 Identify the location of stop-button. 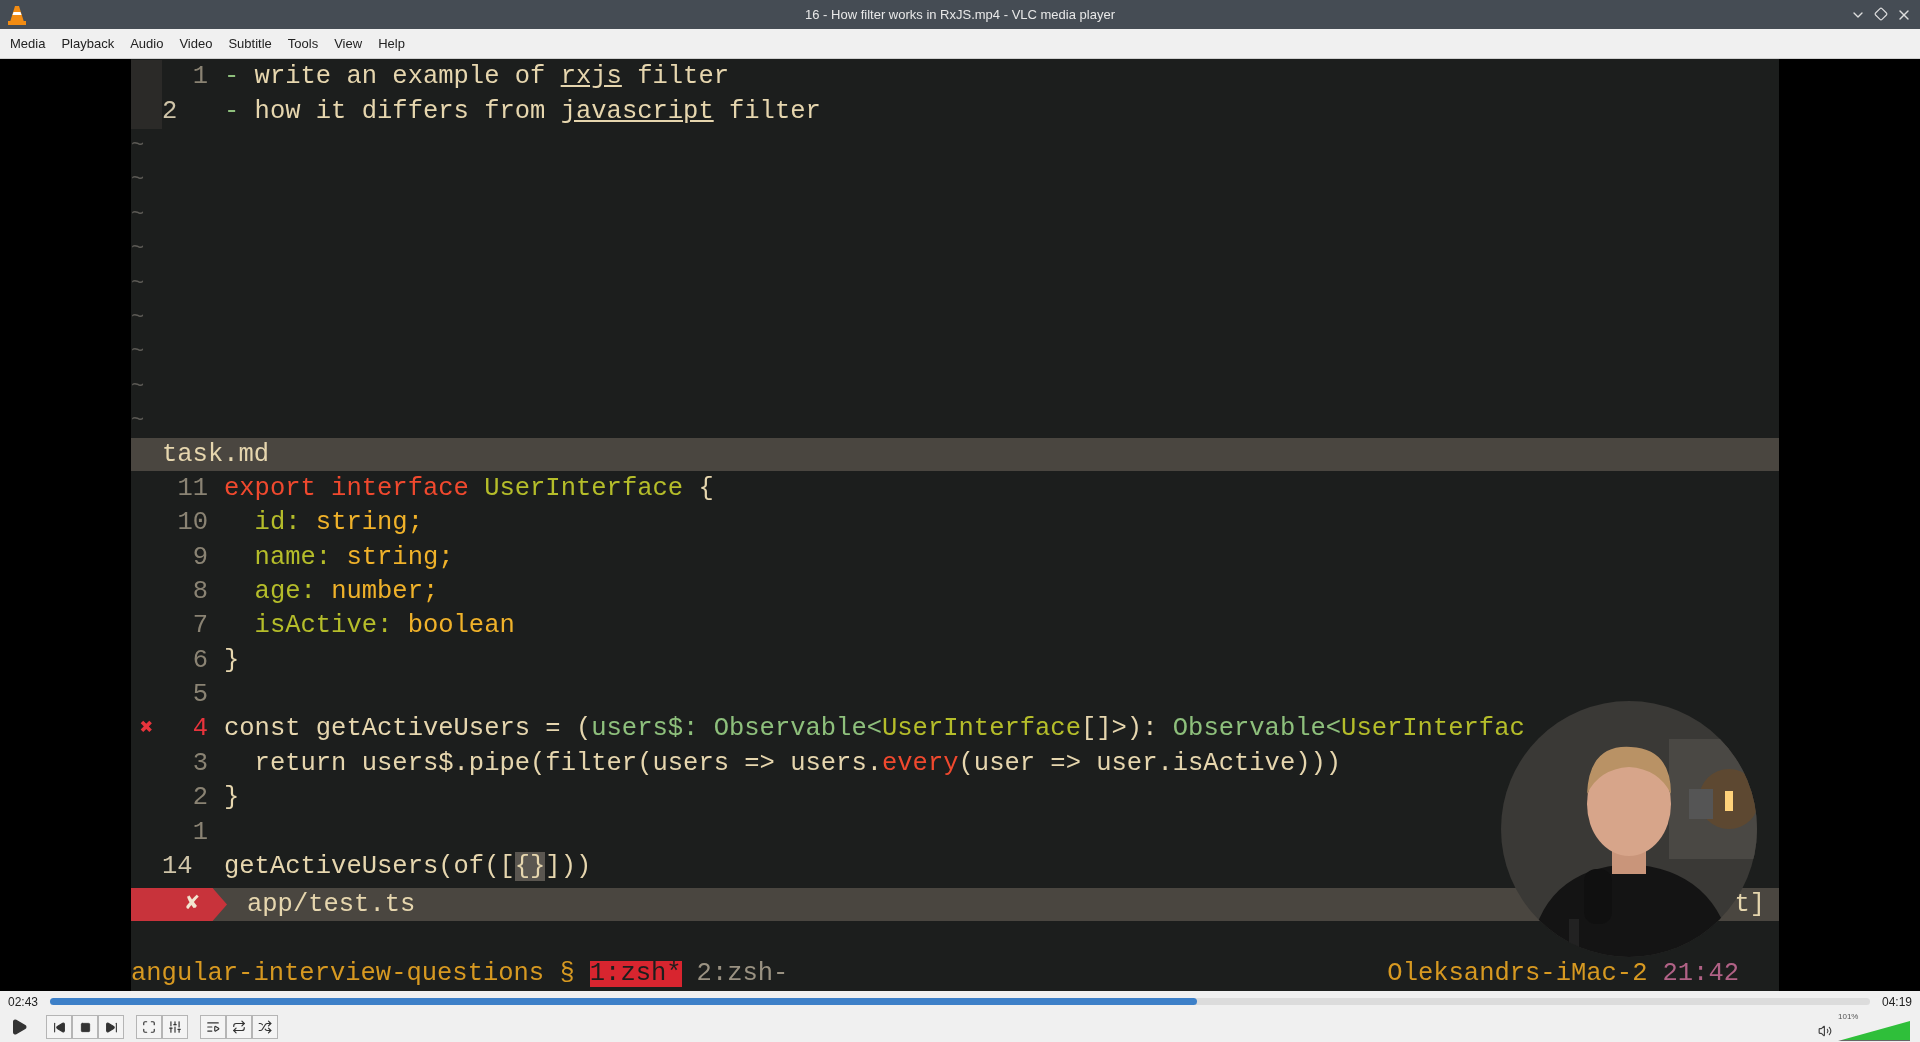
(85, 1027).